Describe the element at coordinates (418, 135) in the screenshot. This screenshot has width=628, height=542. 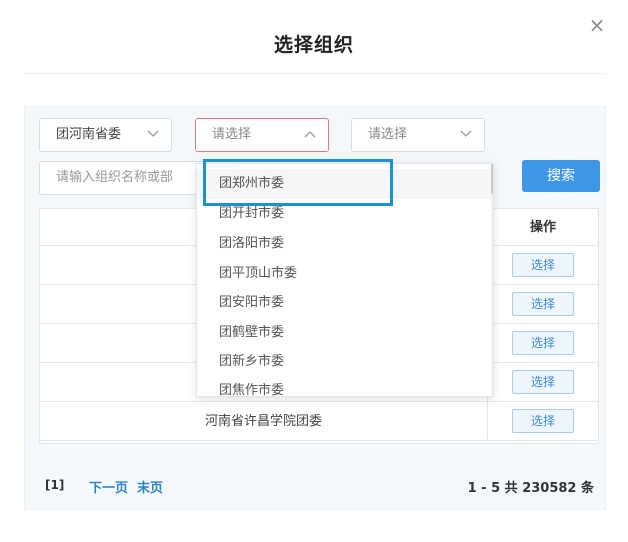
I see `district-select: 请选择` at that location.